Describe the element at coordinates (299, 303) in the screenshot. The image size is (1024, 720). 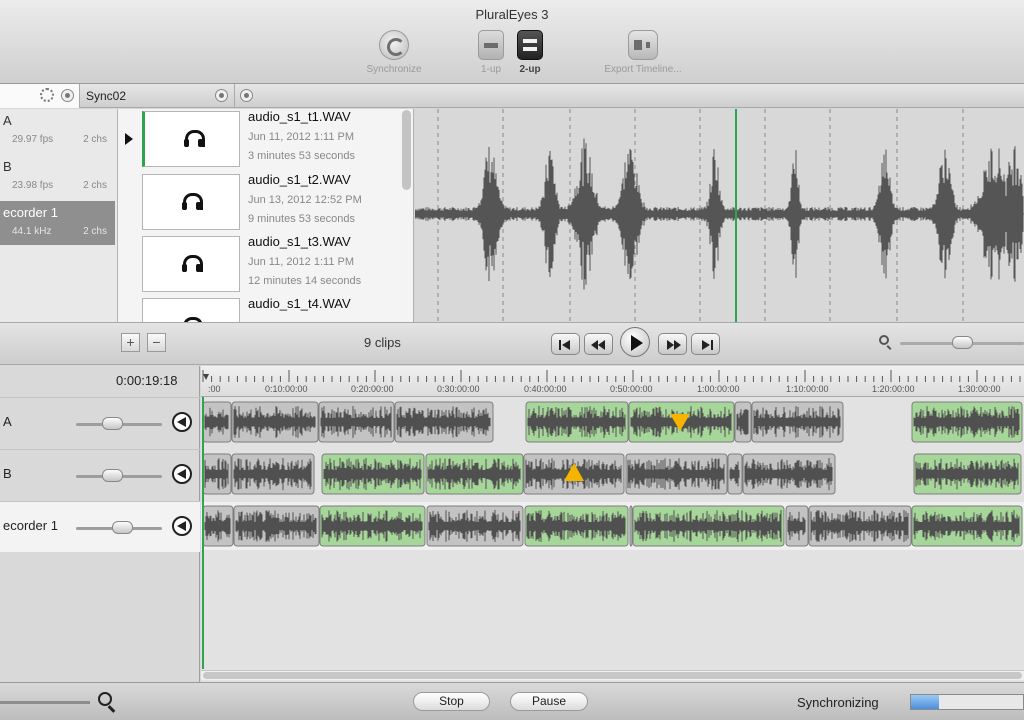
I see `clip-name: audio_s1_t4.WAV` at that location.